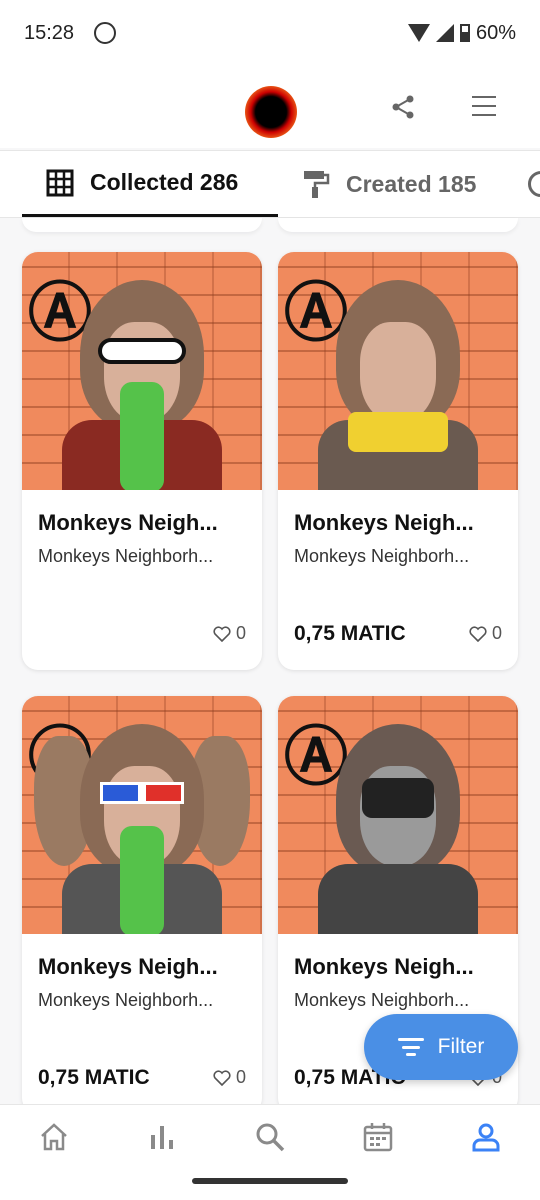 The width and height of the screenshot is (540, 1200). I want to click on paint-roller-icon, so click(317, 184).